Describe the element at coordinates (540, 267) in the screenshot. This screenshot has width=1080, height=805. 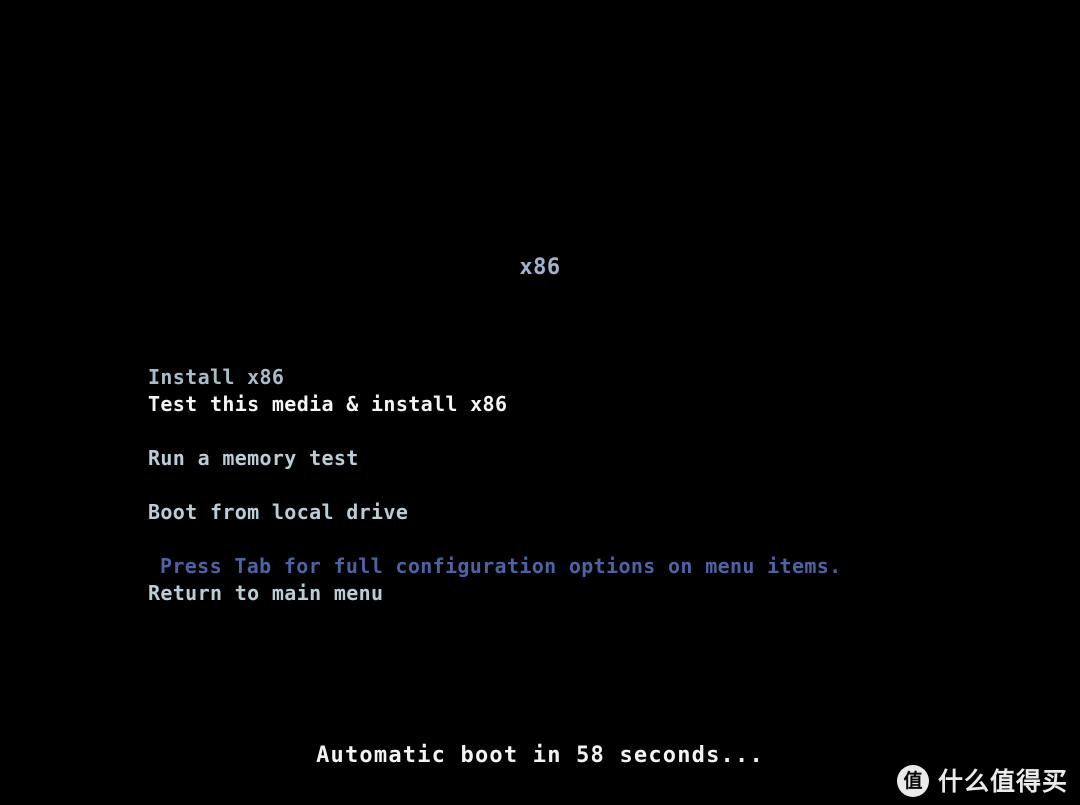
I see `boot-menu-title: x86` at that location.